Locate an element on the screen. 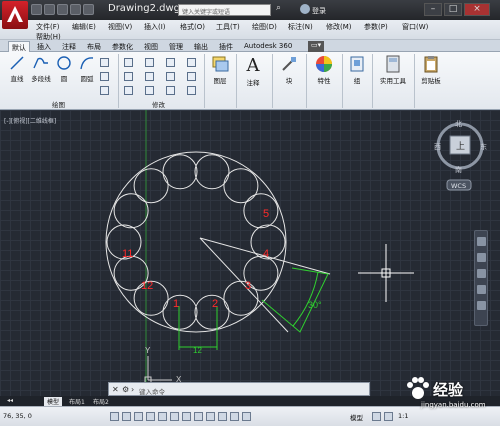 Image resolution: width=500 pixels, height=426 pixels. login-link: 登录 is located at coordinates (319, 11).